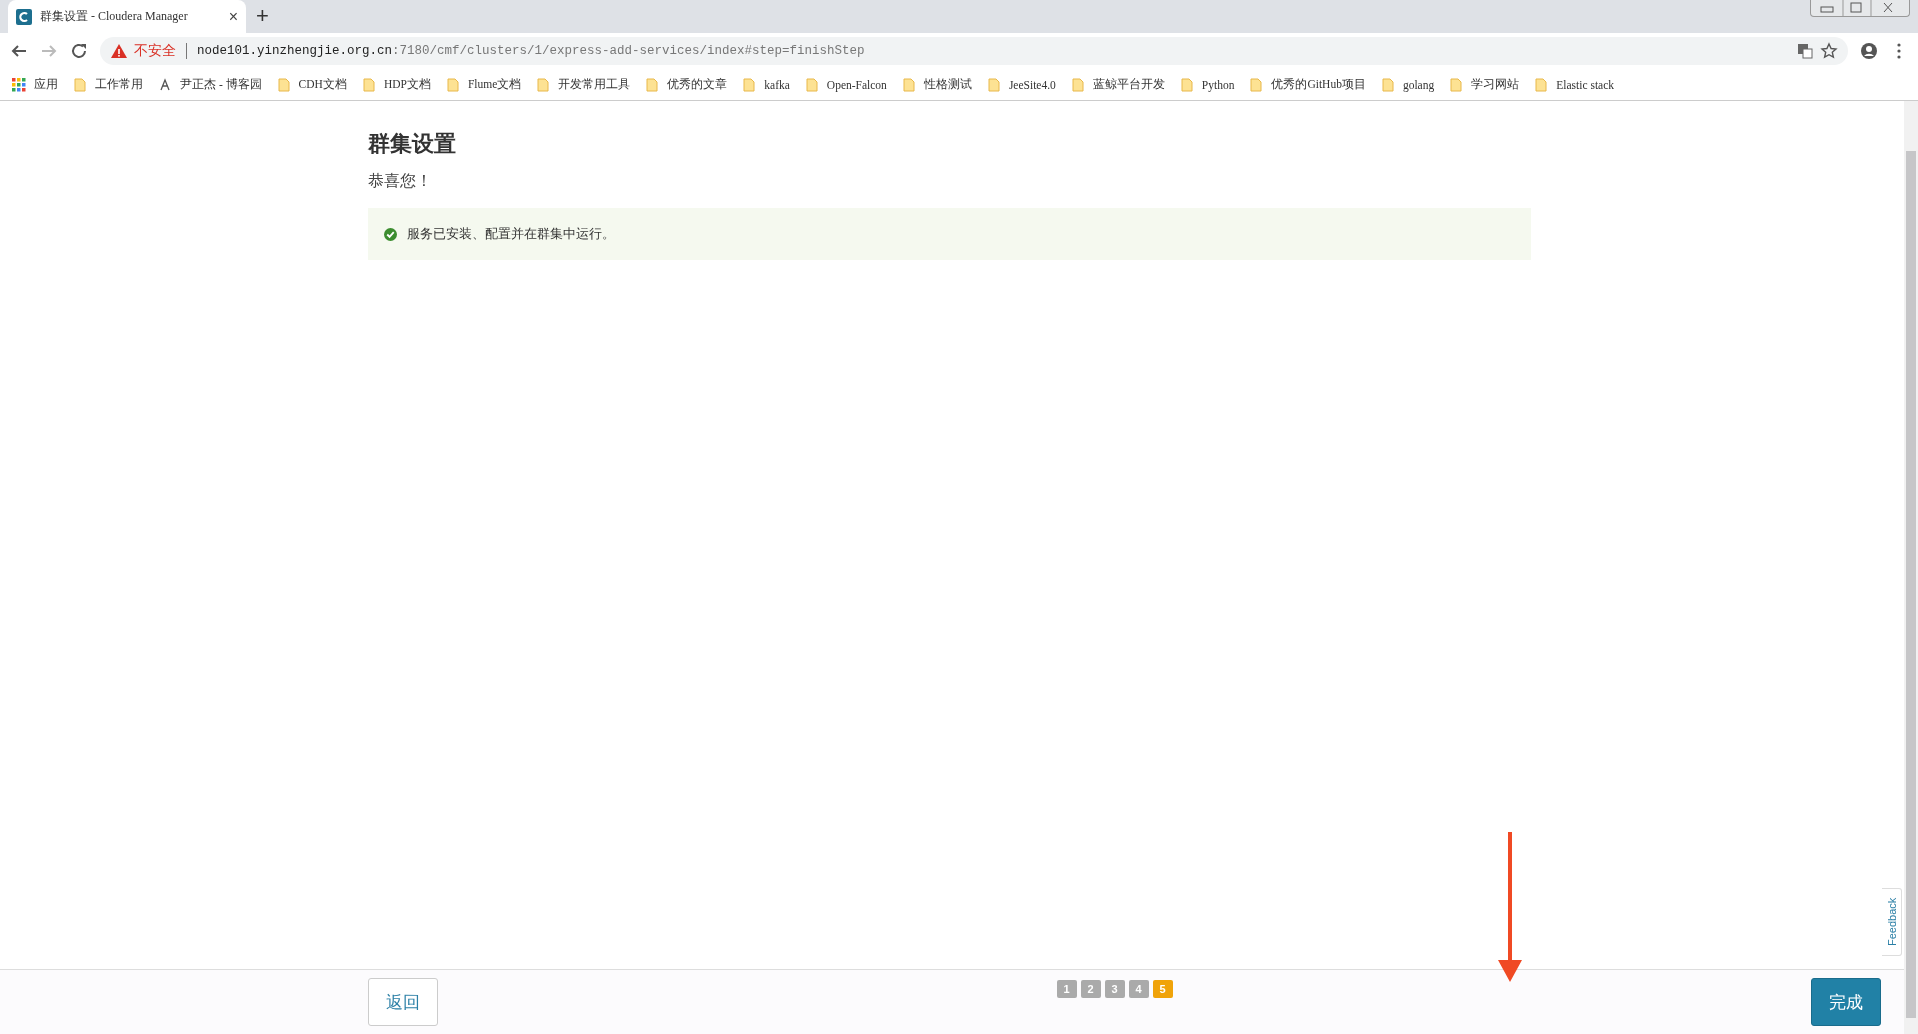 The image size is (1918, 1034). What do you see at coordinates (1307, 84) in the screenshot?
I see `bookmark: 优秀的GitHub项目` at bounding box center [1307, 84].